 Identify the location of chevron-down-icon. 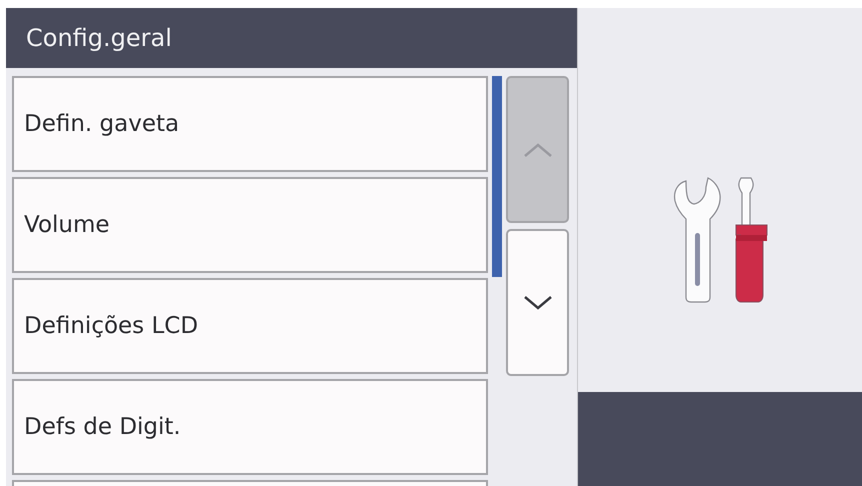
(537, 302).